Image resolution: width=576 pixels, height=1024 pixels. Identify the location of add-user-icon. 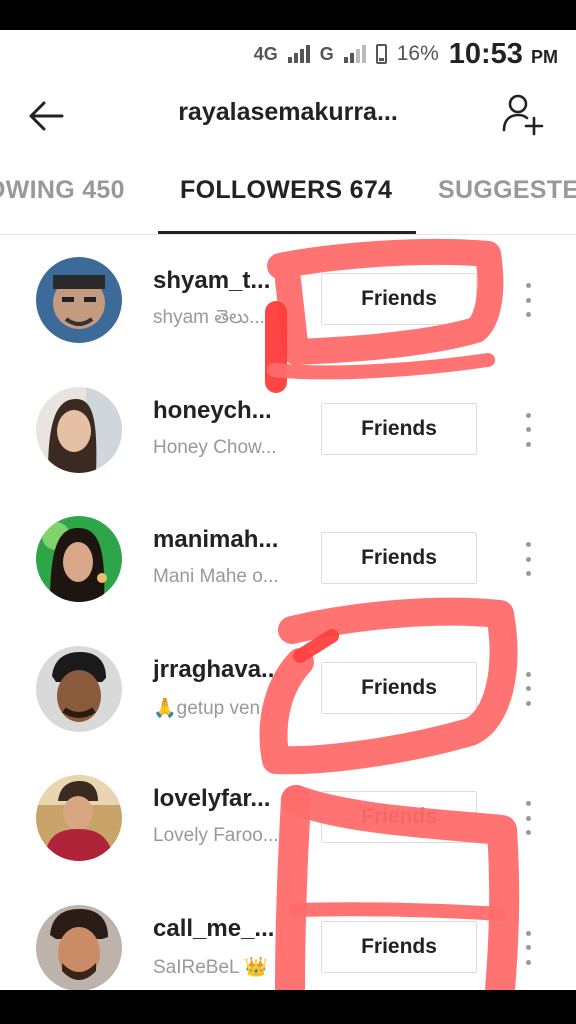
(523, 115).